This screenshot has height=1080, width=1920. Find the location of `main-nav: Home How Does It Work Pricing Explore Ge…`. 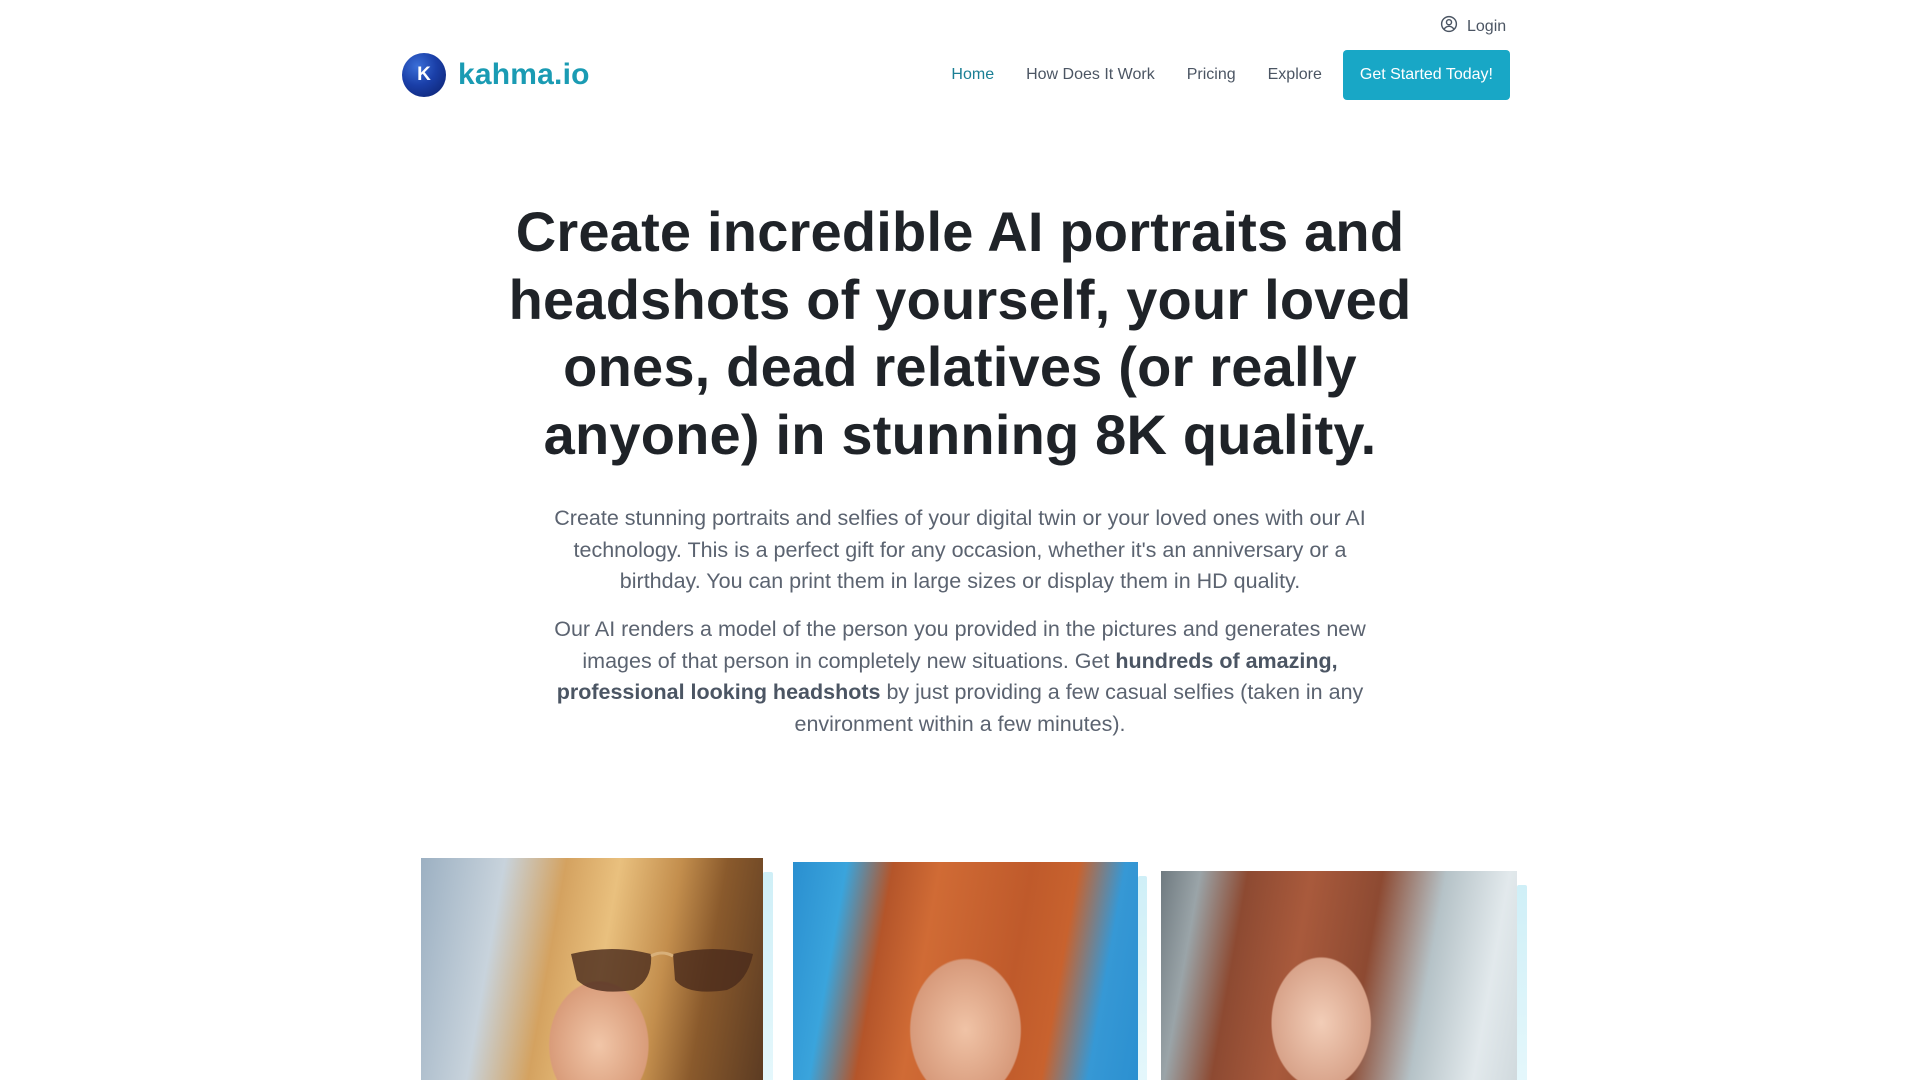

main-nav: Home How Does It Work Pricing Explore Ge… is located at coordinates (1214, 75).